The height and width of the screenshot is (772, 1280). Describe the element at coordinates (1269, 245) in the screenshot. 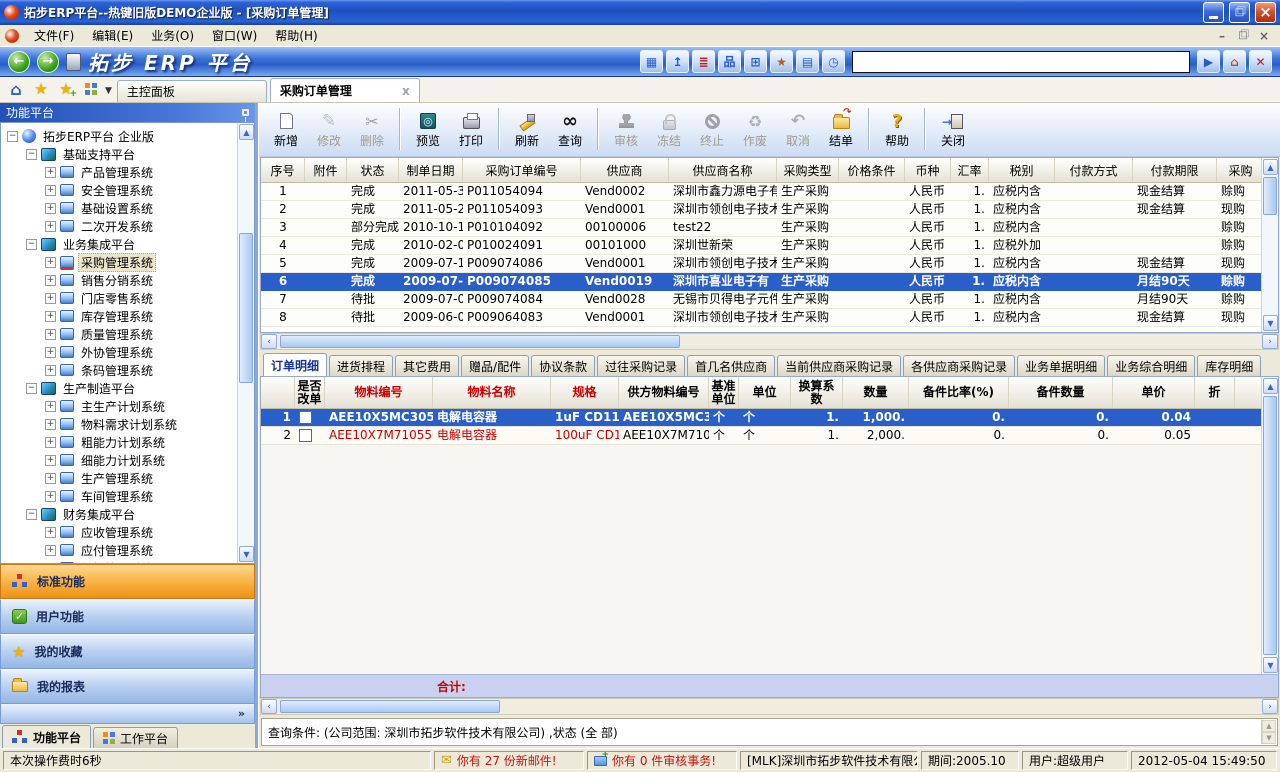

I see `orders-vertical-scrollbar: ▲ ▼` at that location.